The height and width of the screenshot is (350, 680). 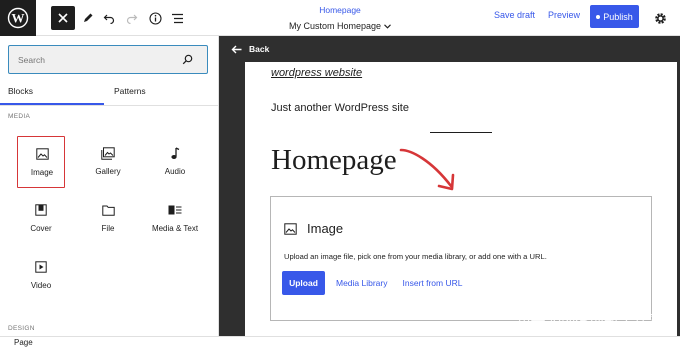 I want to click on category-label-media: MEDIA, so click(x=19, y=116).